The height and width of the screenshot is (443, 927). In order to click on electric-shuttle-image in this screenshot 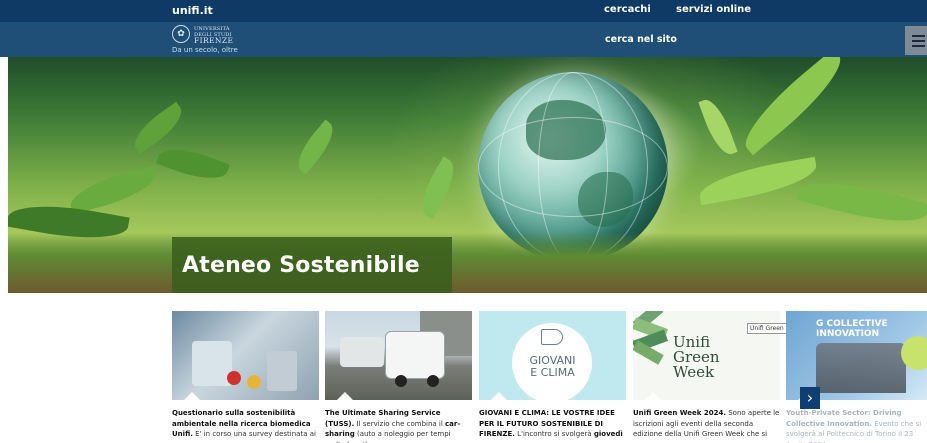, I will do `click(398, 355)`.